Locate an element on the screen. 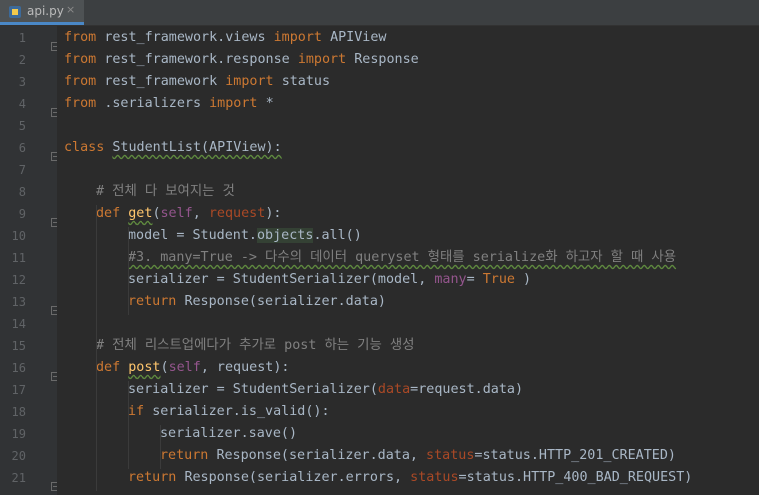 This screenshot has height=495, width=759. code-token: serializer = StudentSerializer(model, is located at coordinates (281, 279).